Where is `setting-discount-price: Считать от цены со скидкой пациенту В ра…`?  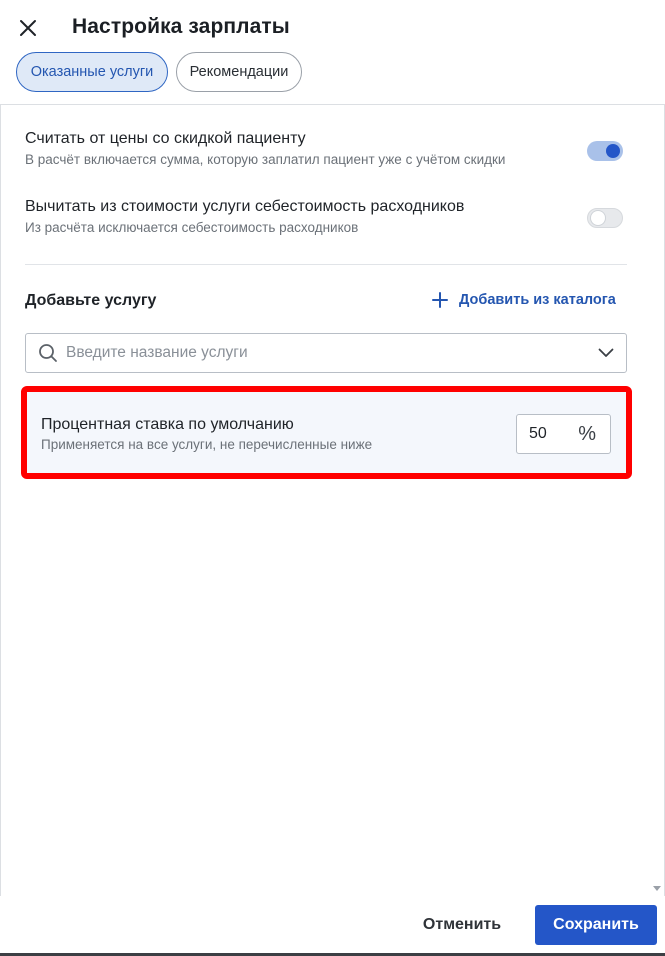
setting-discount-price: Считать от цены со скидкой пациенту В ра… is located at coordinates (325, 148).